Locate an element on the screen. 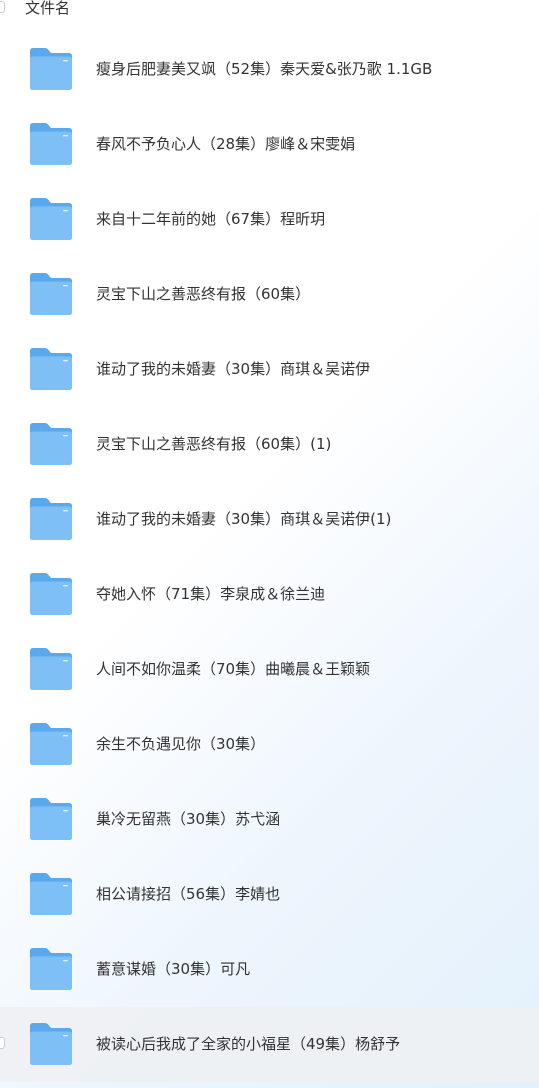 The width and height of the screenshot is (539, 1088). list-item: 谁动了我的未婚妻（30集）商琪＆吴诺伊(1) is located at coordinates (269, 519).